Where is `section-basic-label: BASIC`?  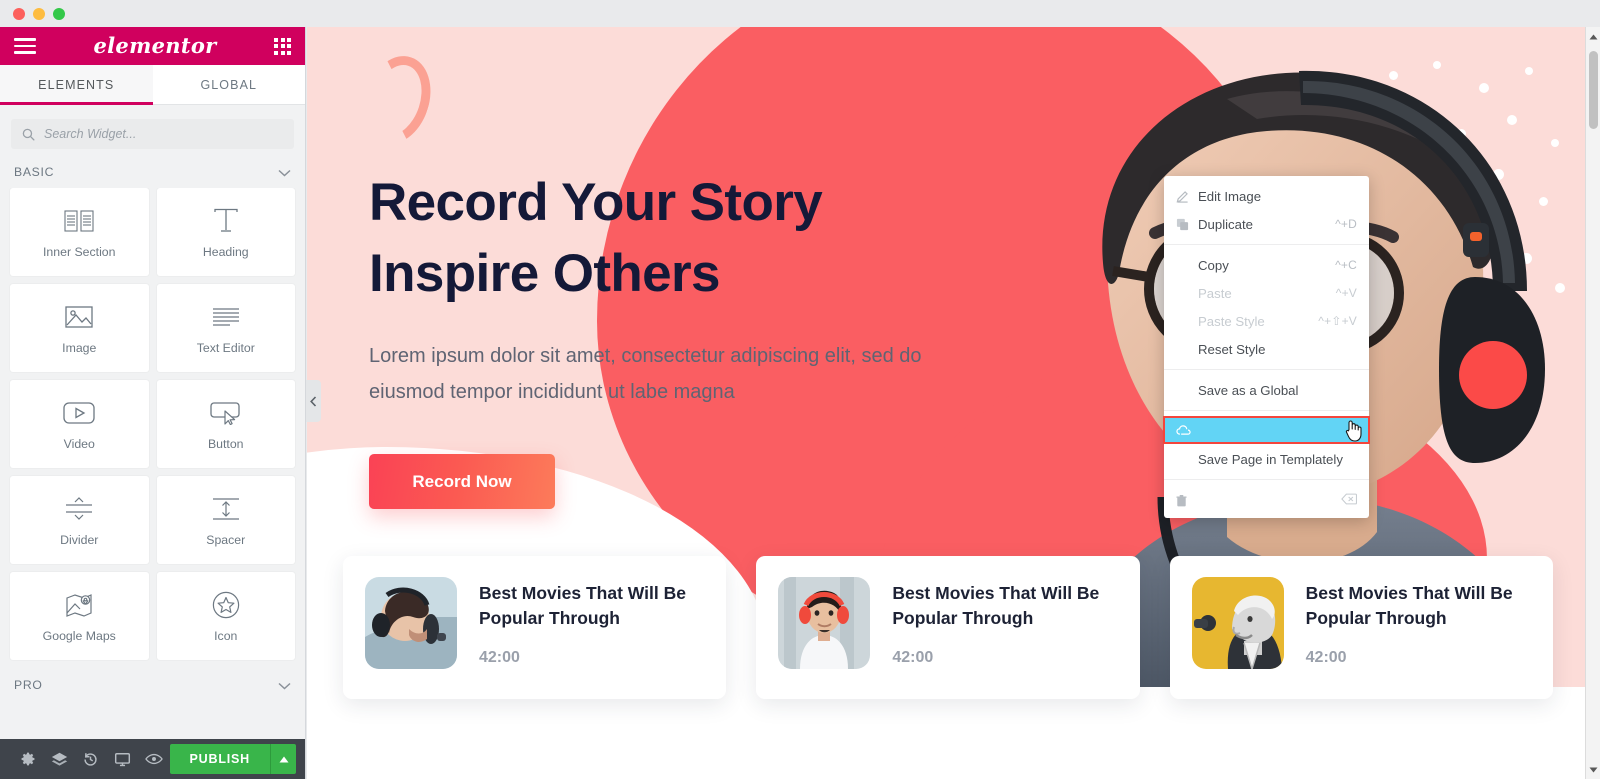 section-basic-label: BASIC is located at coordinates (34, 172).